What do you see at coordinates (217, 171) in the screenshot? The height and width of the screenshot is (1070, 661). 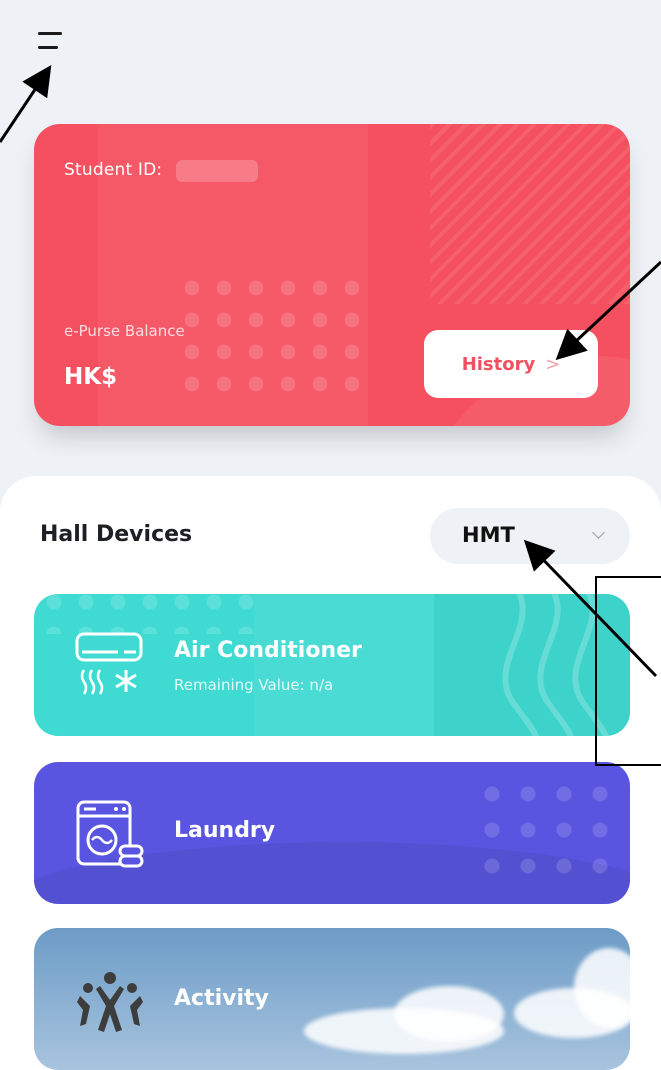 I see `student-id-value-redacted` at bounding box center [217, 171].